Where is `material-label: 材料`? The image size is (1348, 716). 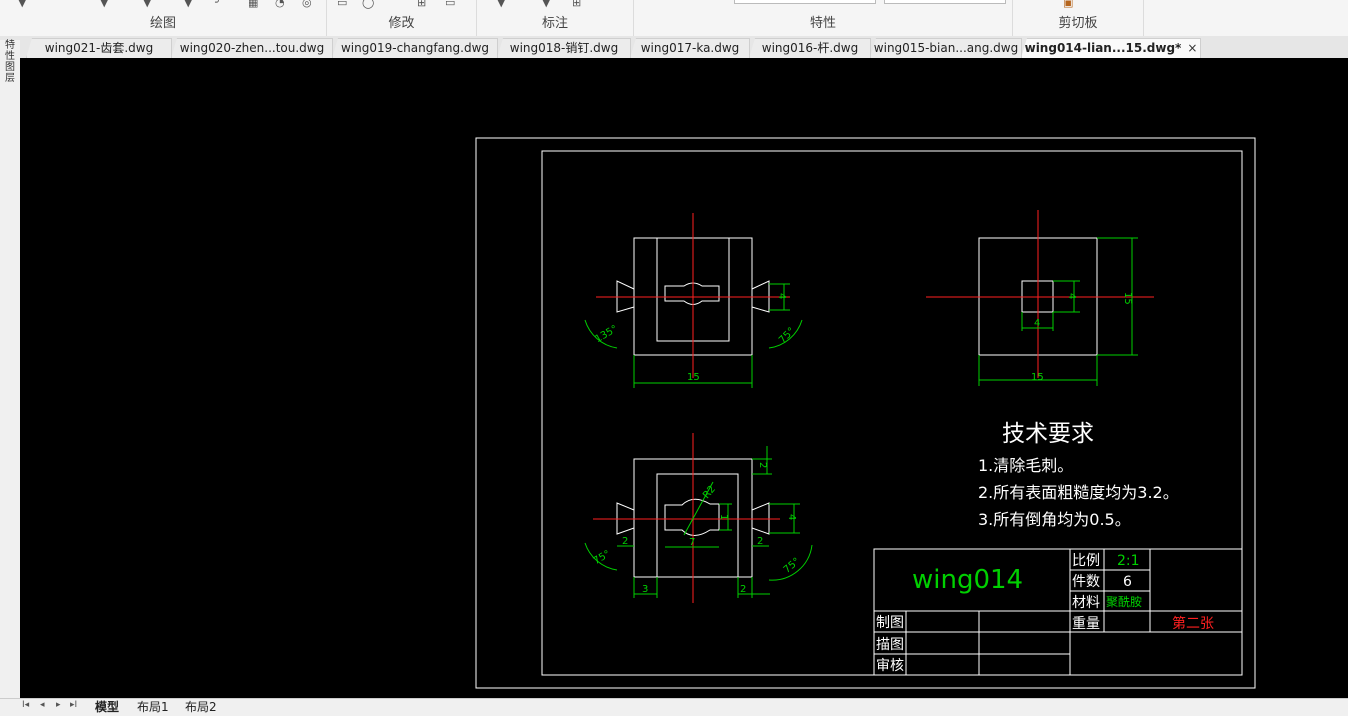
material-label: 材料 is located at coordinates (1086, 603).